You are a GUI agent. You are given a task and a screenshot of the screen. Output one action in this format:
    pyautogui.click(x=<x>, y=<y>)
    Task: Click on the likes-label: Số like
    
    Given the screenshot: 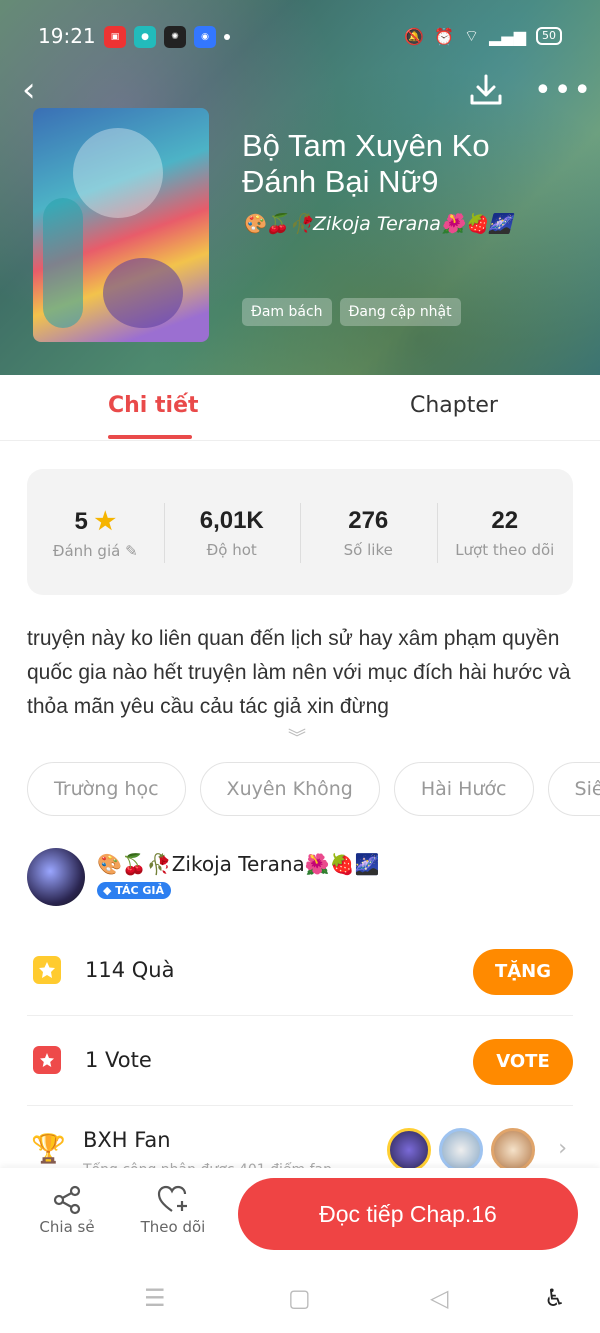 What is the action you would take?
    pyautogui.click(x=368, y=550)
    